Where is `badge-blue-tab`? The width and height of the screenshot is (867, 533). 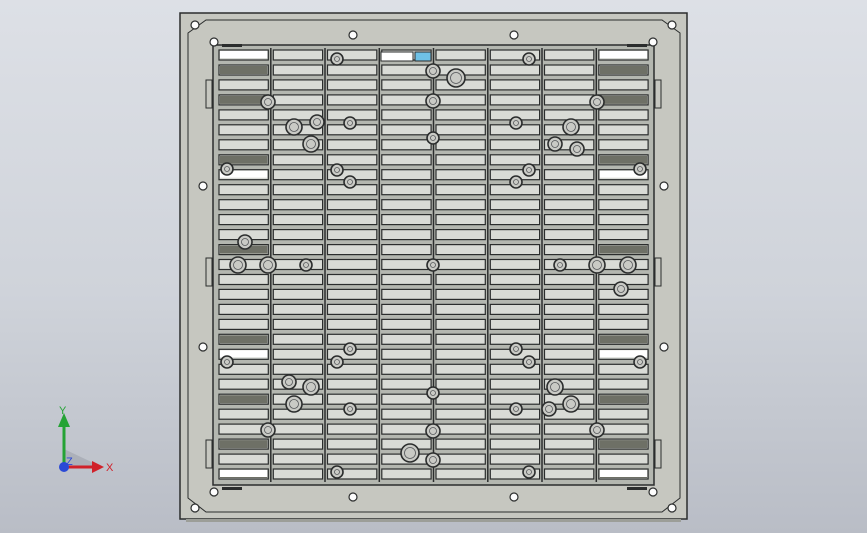 badge-blue-tab is located at coordinates (423, 56).